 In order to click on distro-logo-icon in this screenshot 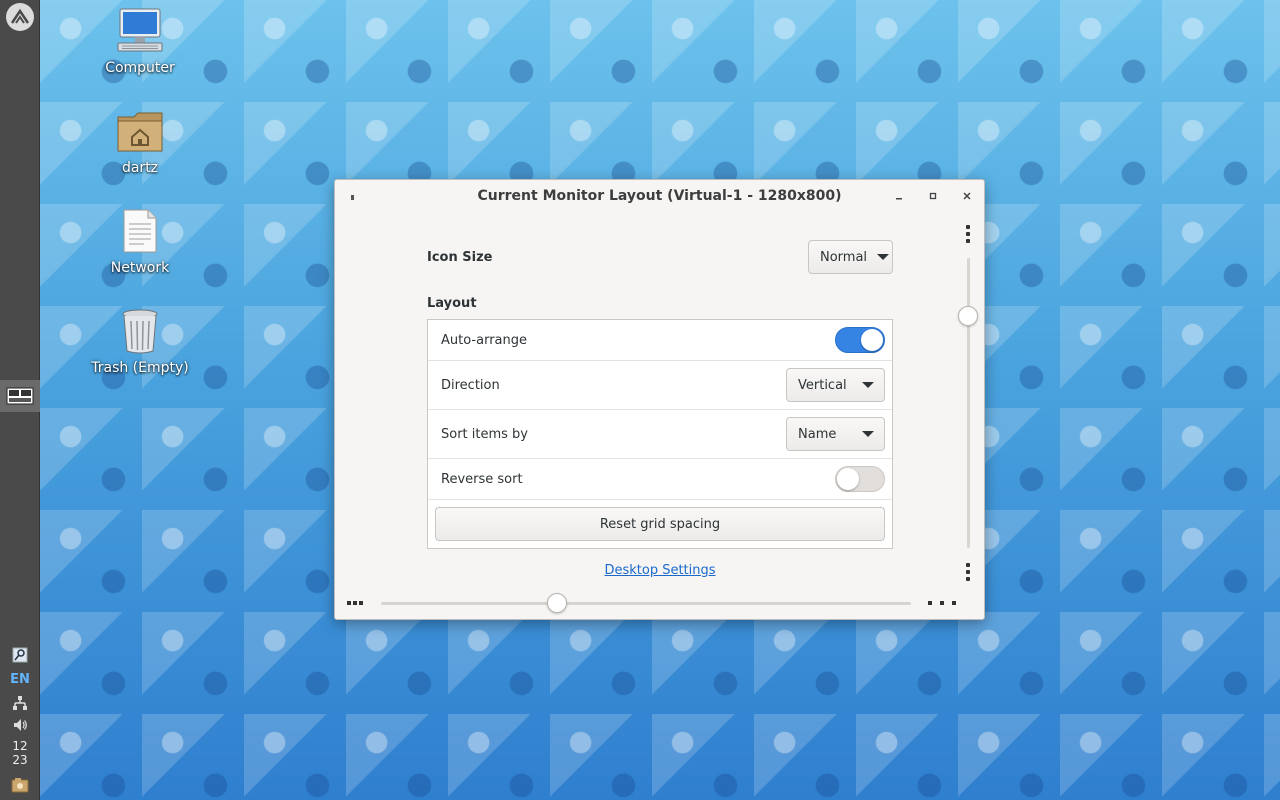, I will do `click(20, 16)`.